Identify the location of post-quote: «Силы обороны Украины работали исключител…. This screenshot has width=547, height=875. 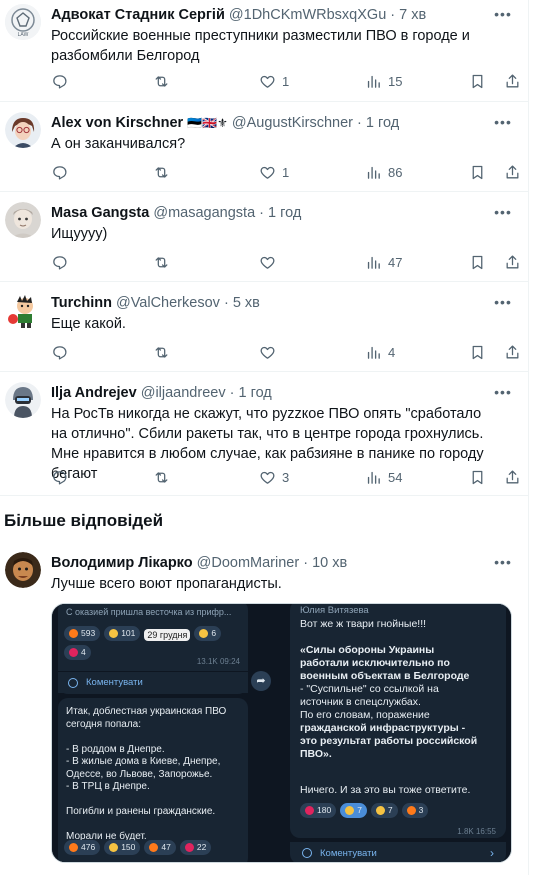
(400, 702).